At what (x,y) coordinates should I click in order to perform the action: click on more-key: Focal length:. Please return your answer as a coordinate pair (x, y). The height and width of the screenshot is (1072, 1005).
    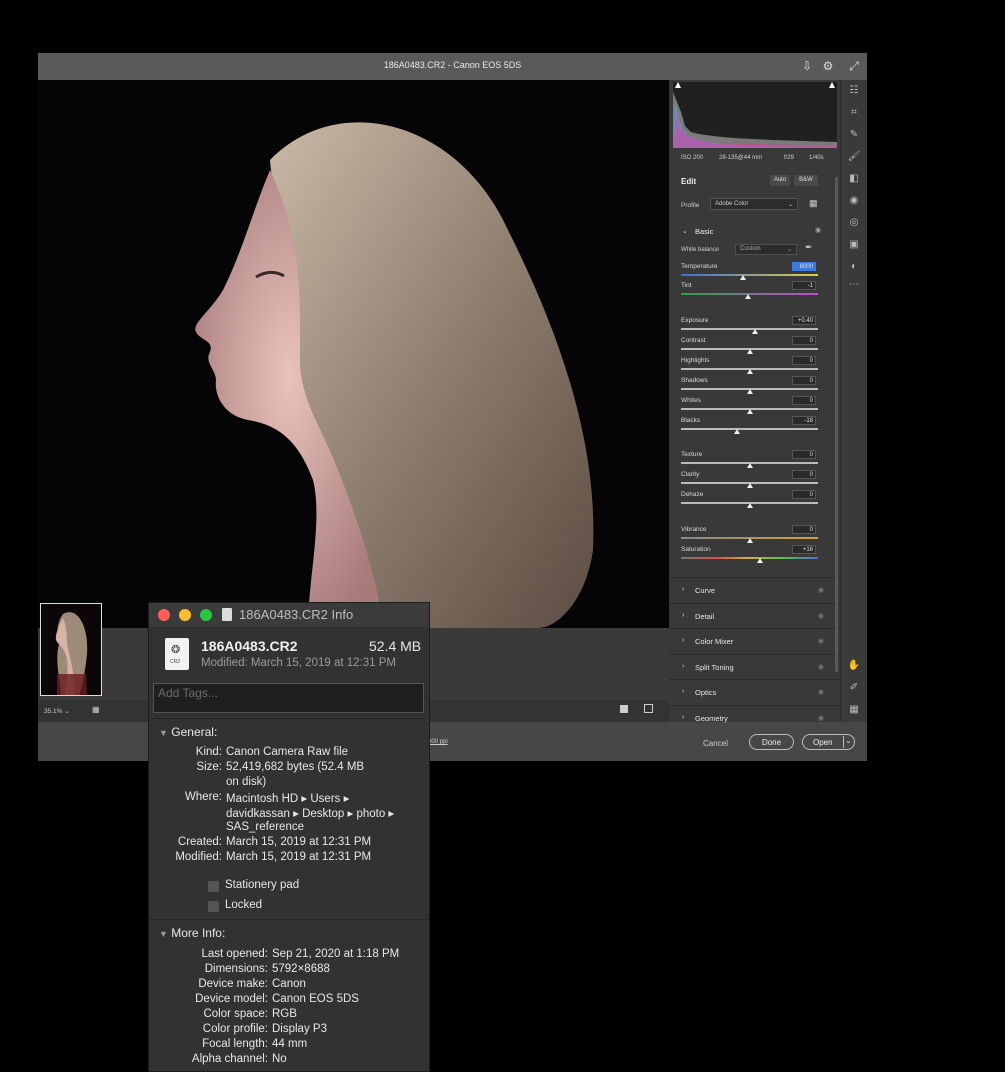
    Looking at the image, I should click on (235, 1044).